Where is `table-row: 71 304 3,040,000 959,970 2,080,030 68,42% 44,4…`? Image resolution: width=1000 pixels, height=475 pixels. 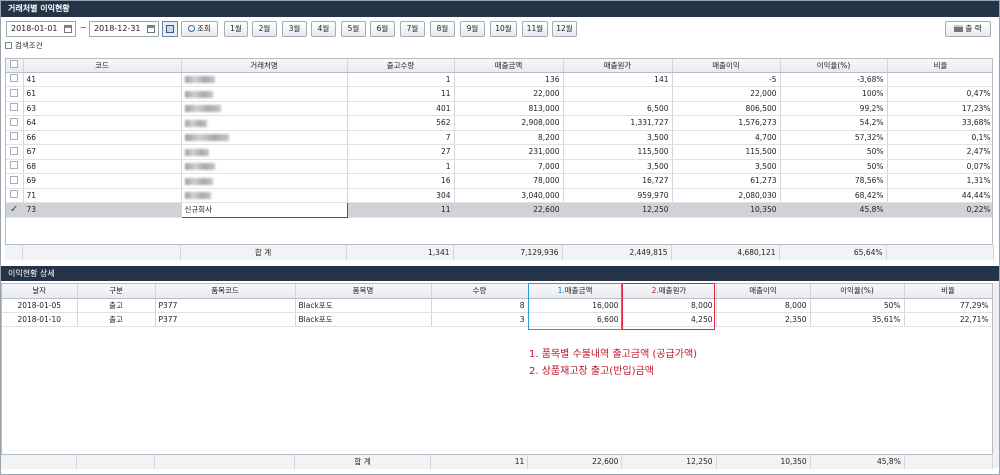
table-row: 71 304 3,040,000 959,970 2,080,030 68,42% 44,4… is located at coordinates (499, 195).